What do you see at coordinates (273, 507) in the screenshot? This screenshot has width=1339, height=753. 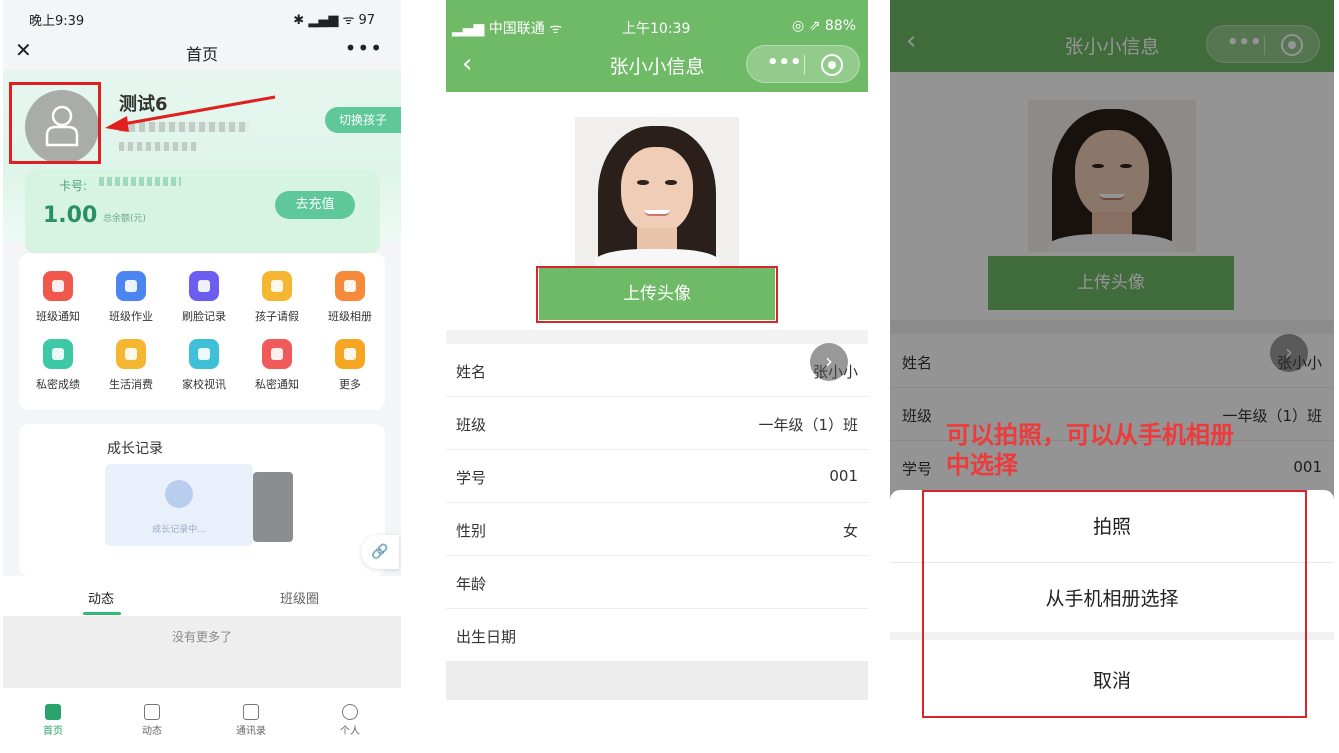 I see `growth-thumbnail` at bounding box center [273, 507].